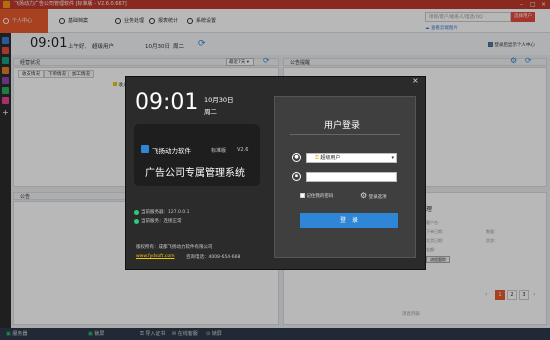 The width and height of the screenshot is (550, 340). I want to click on username-select: ⚿ 超级用户 ▾, so click(351, 158).